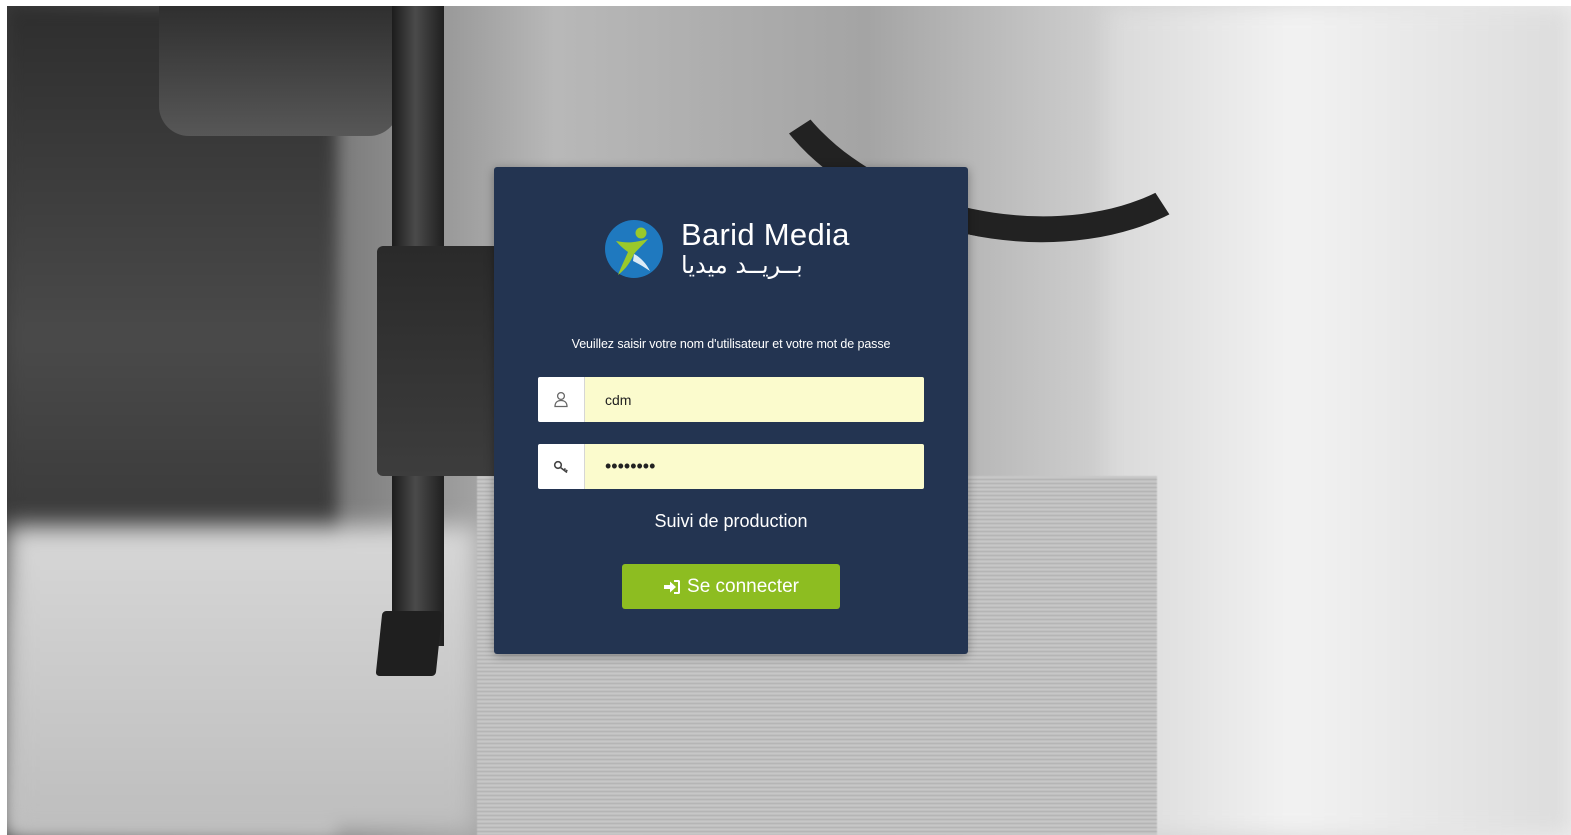  What do you see at coordinates (561, 466) in the screenshot?
I see `key-icon` at bounding box center [561, 466].